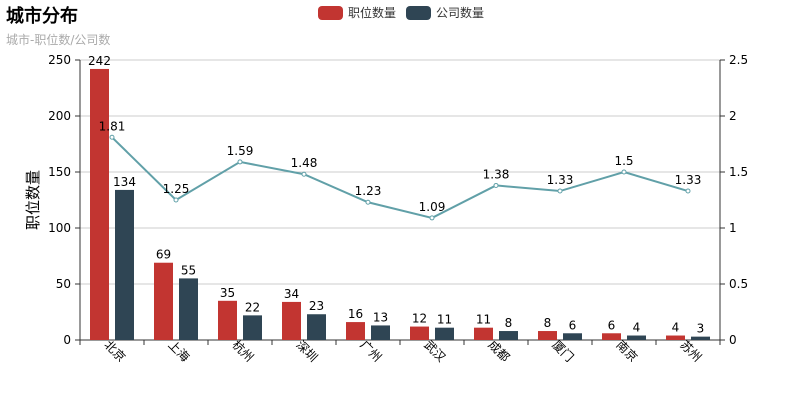 The height and width of the screenshot is (400, 800). Describe the element at coordinates (227, 293) in the screenshot. I see `bar-value-label: 35` at that location.